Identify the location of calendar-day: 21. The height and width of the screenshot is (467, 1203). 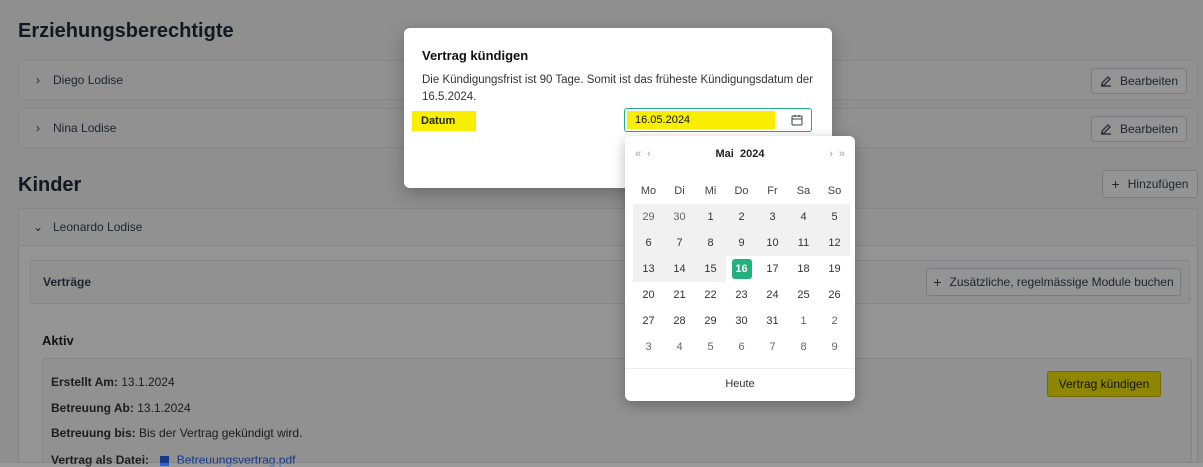
(679, 295).